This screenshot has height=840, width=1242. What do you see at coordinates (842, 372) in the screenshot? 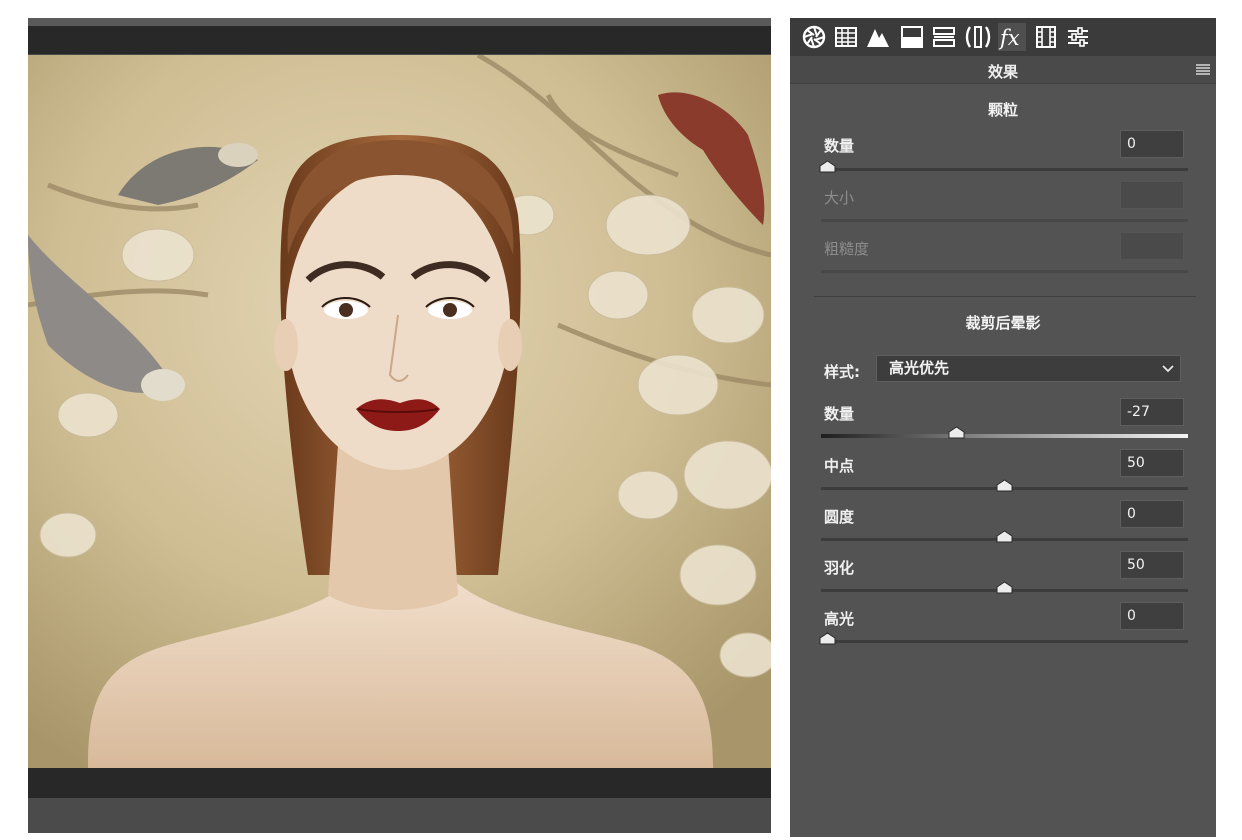
I see `vignette-style-label: 样式:` at bounding box center [842, 372].